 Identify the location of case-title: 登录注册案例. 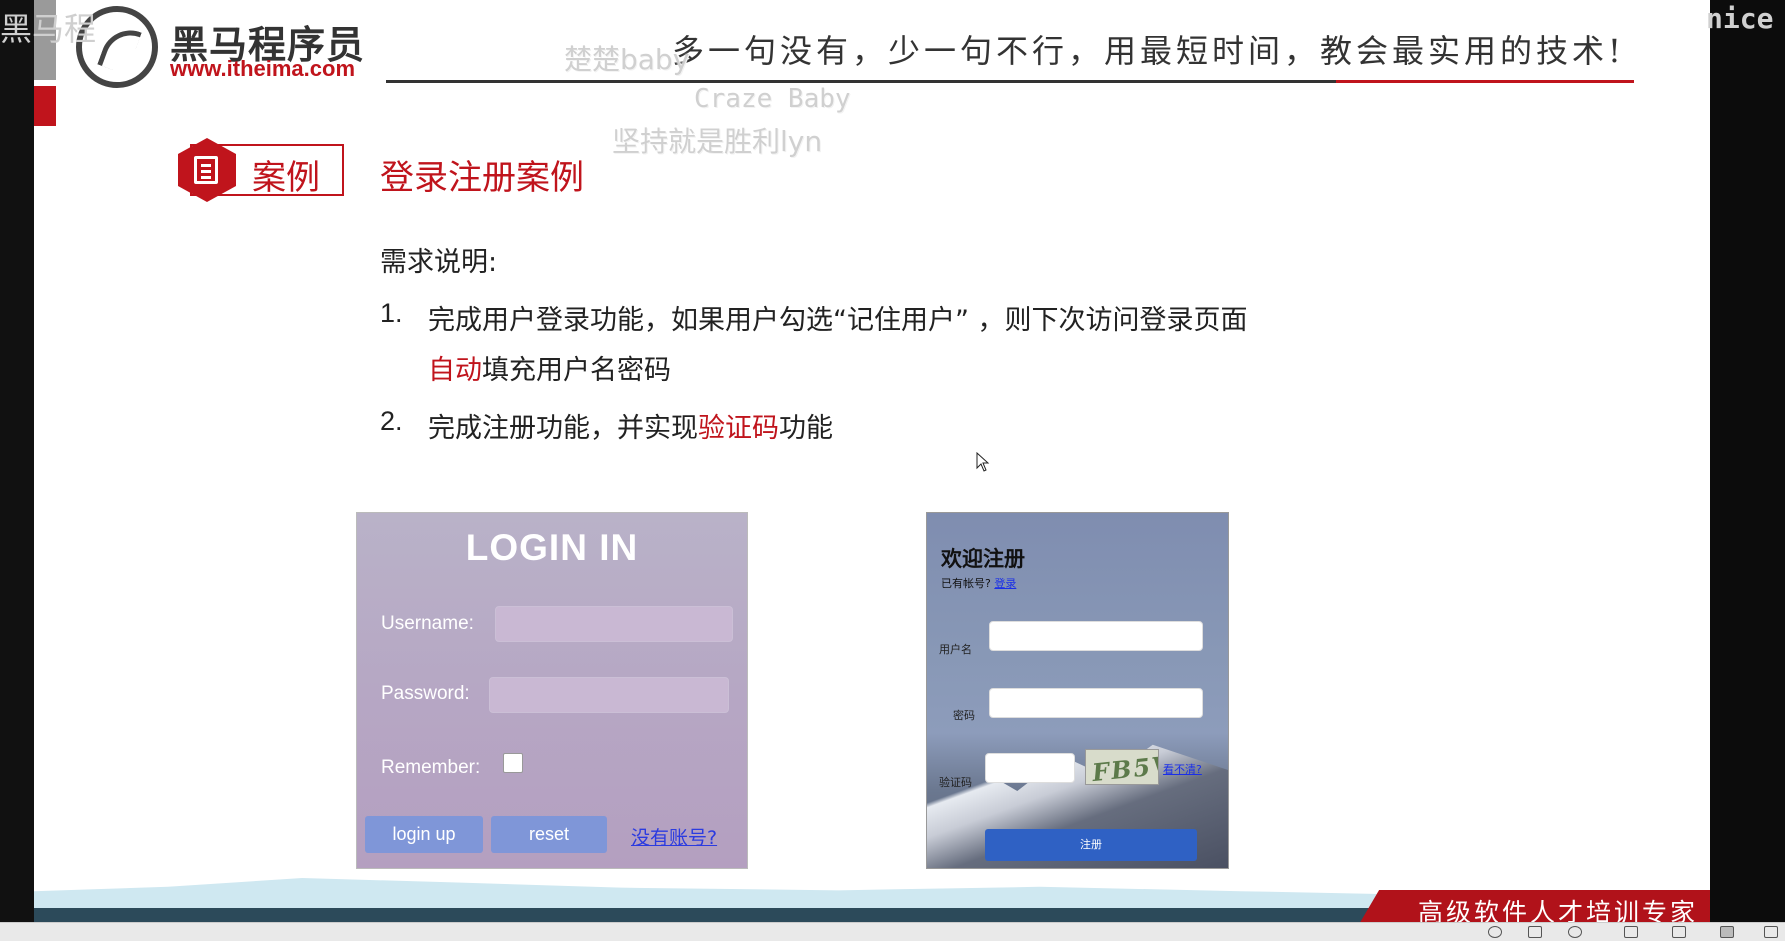
(482, 178).